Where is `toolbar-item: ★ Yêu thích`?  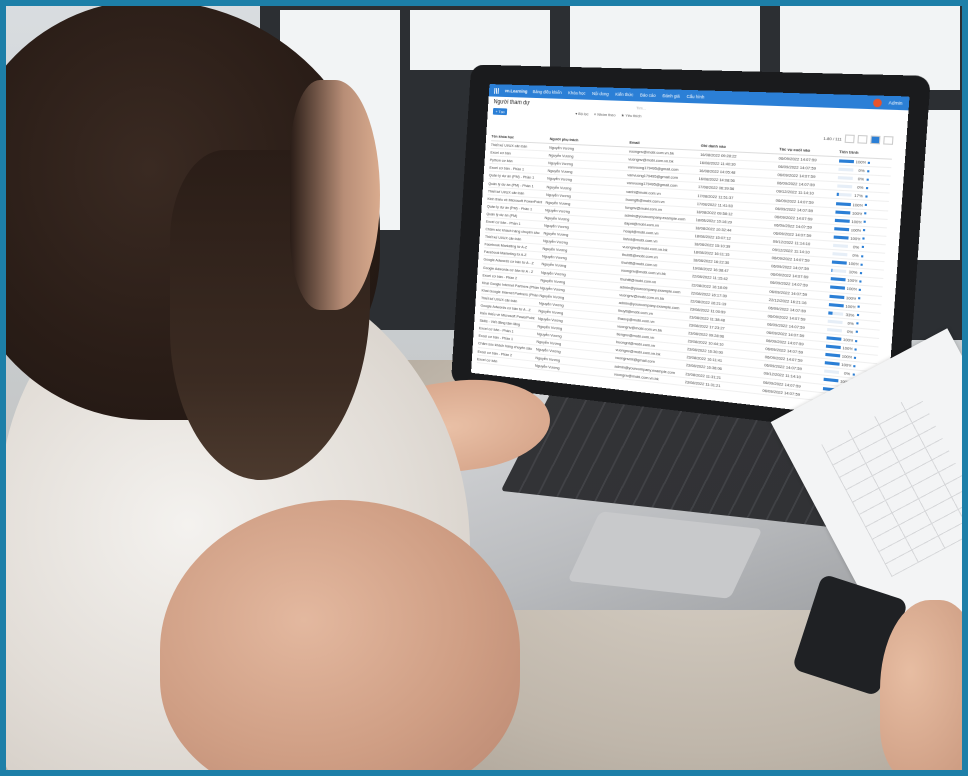
toolbar-item: ★ Yêu thích is located at coordinates (631, 116).